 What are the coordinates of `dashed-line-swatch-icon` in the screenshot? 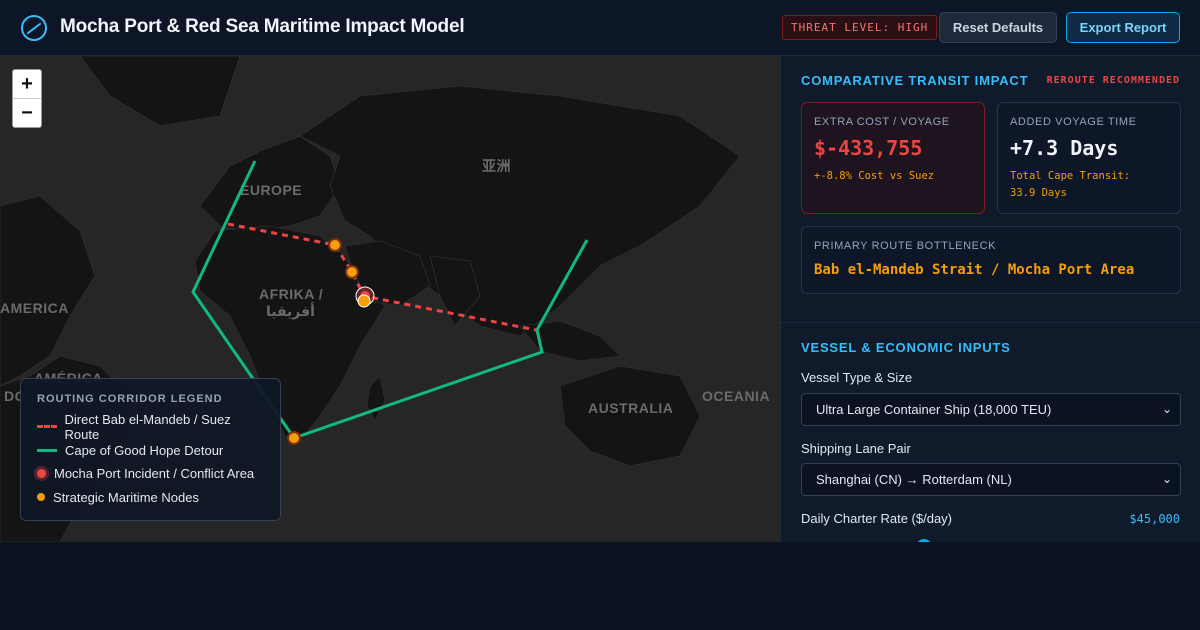 It's located at (47, 427).